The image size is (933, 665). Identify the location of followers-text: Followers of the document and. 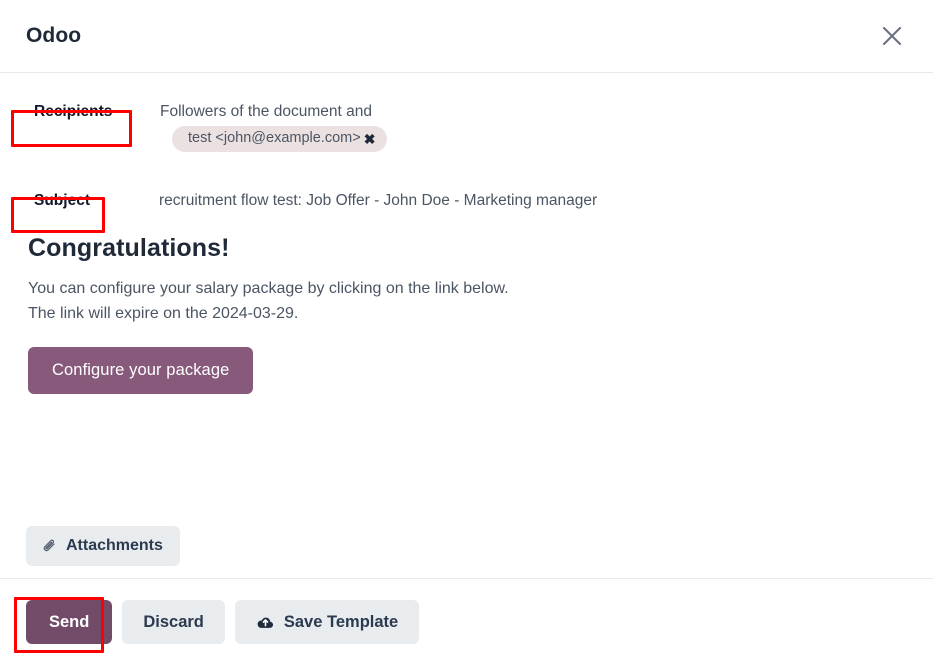
(266, 111).